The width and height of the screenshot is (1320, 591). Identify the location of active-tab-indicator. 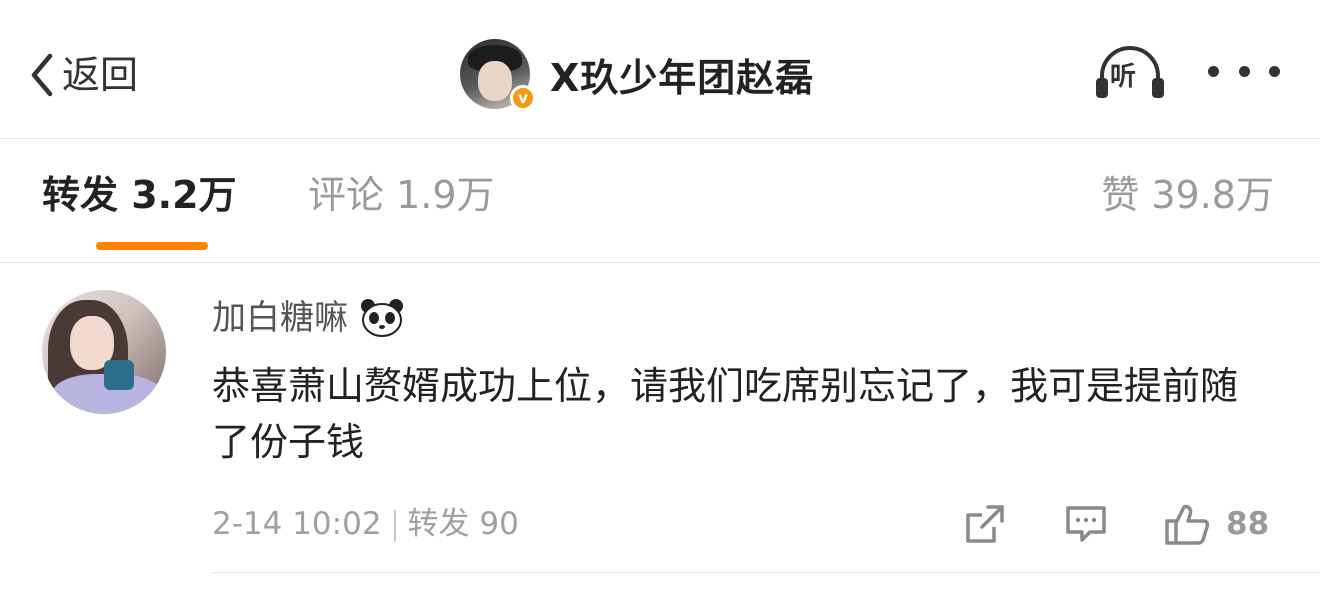
(152, 246).